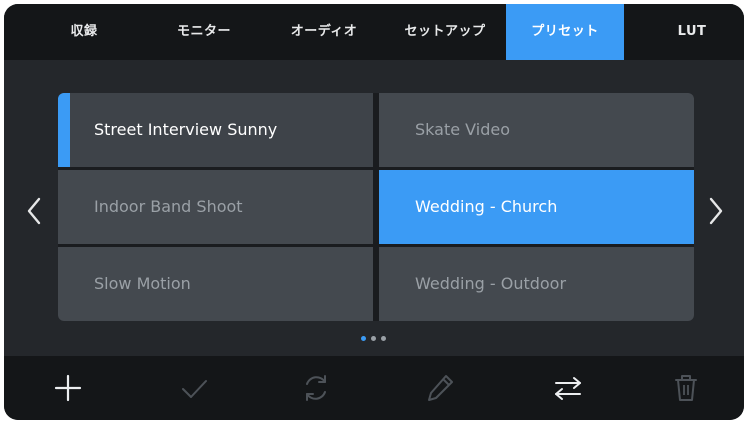  I want to click on preset-item-slow-motion: Slow Motion, so click(215, 284).